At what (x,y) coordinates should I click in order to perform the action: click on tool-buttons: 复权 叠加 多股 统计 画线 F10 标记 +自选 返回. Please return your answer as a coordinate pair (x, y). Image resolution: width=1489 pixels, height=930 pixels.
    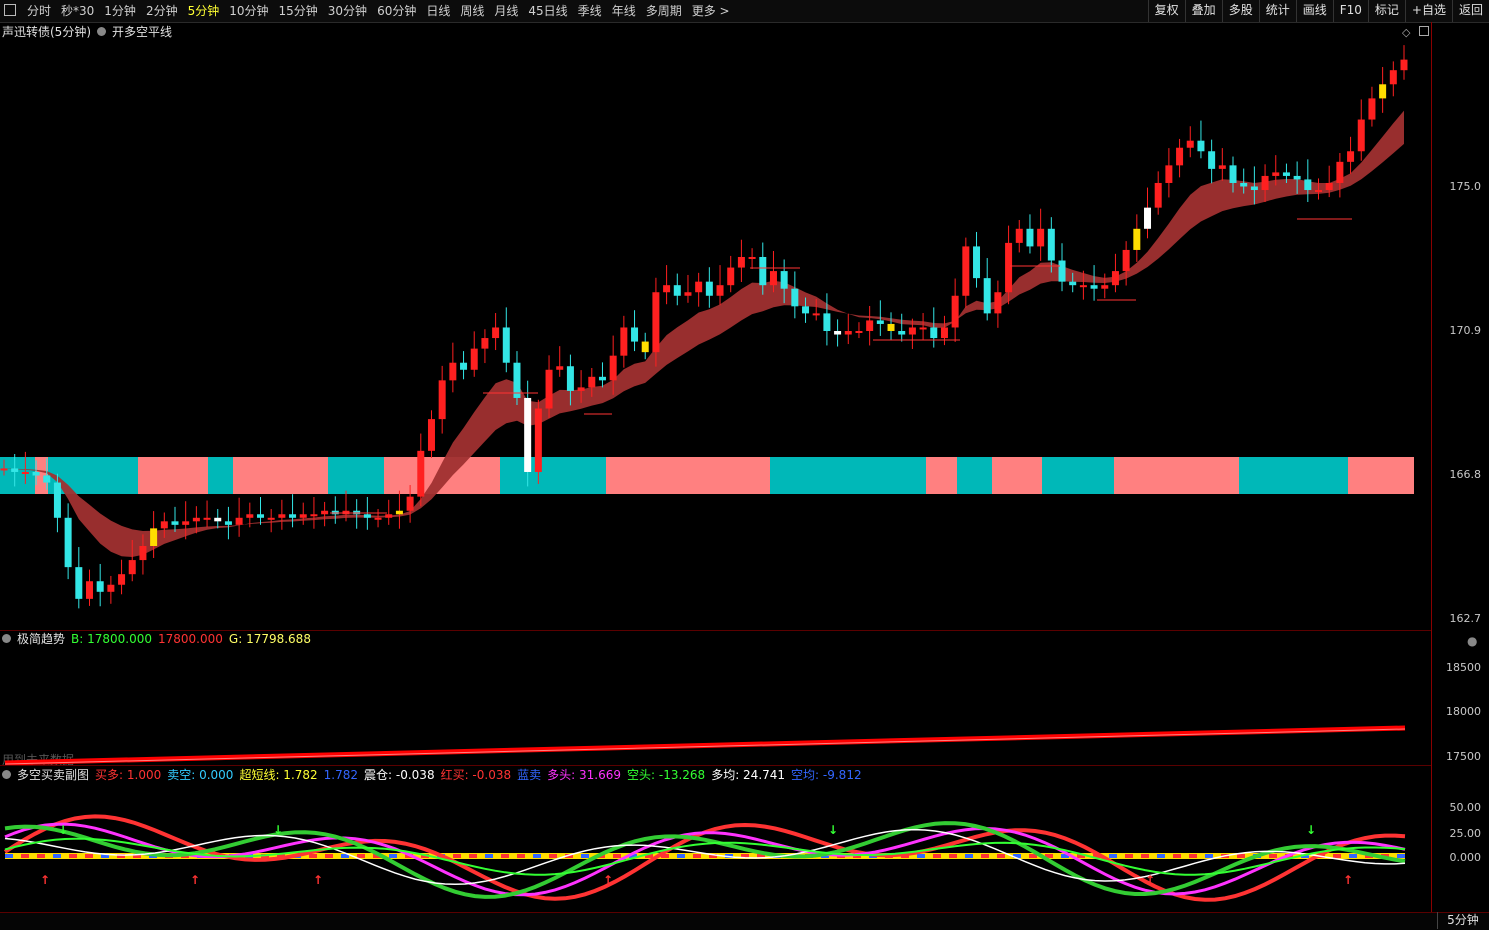
    Looking at the image, I should click on (1318, 11).